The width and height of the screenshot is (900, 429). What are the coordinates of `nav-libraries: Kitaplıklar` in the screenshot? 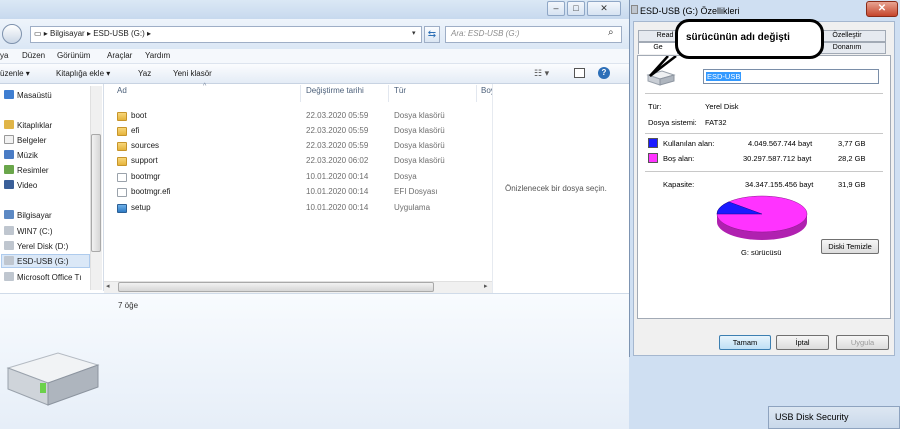 It's located at (28, 125).